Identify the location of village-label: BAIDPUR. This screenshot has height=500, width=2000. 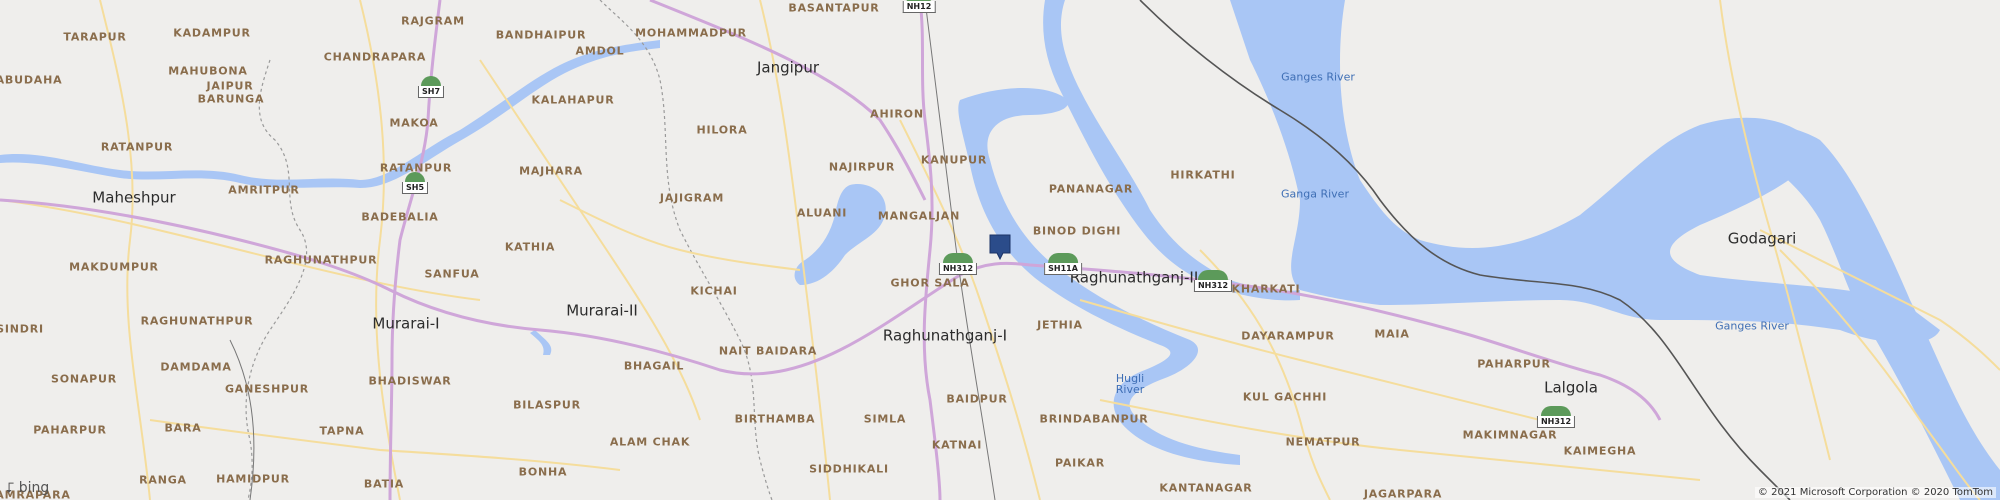
(977, 399).